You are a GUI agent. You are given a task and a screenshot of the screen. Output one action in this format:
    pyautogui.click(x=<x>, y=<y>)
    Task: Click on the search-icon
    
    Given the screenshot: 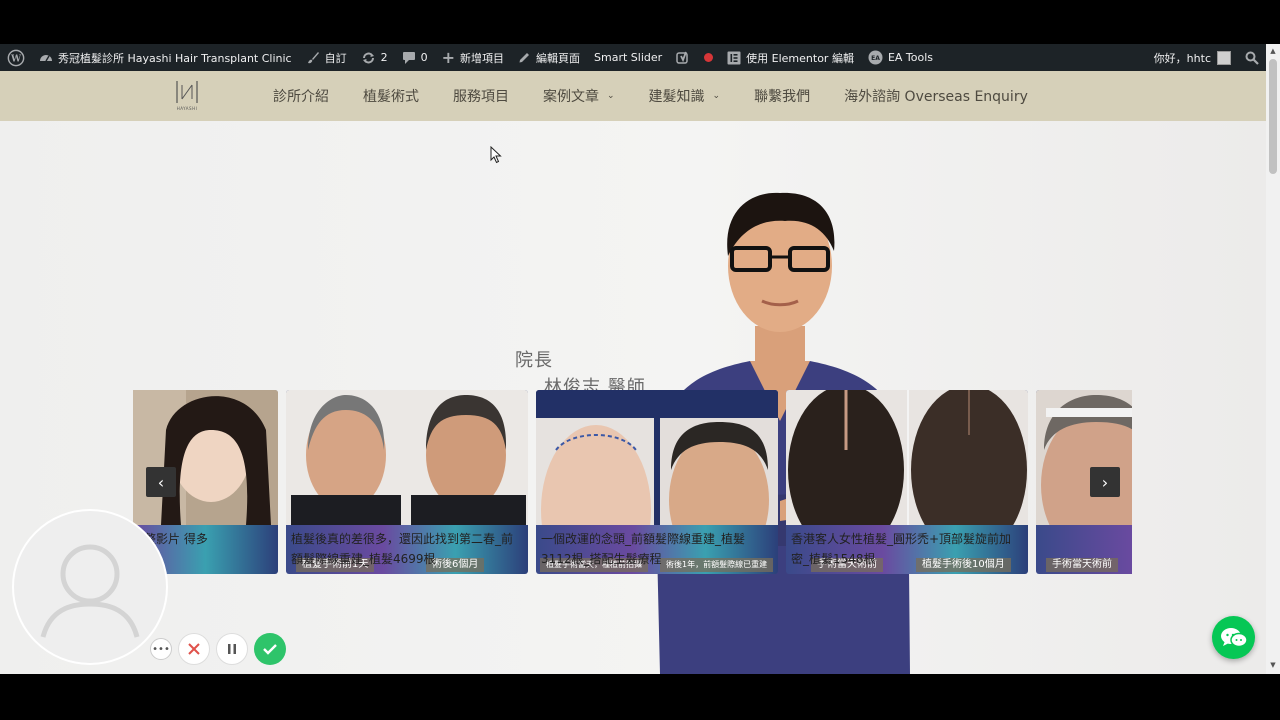 What is the action you would take?
    pyautogui.click(x=1252, y=58)
    